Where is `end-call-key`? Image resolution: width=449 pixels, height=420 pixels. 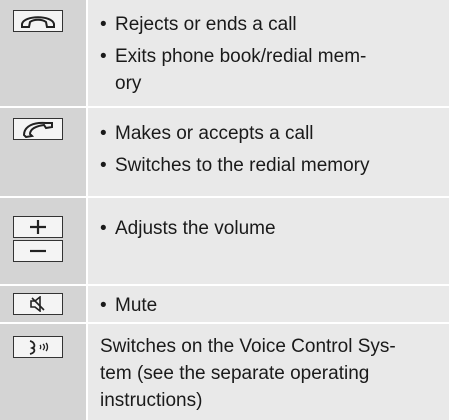
end-call-key is located at coordinates (38, 21).